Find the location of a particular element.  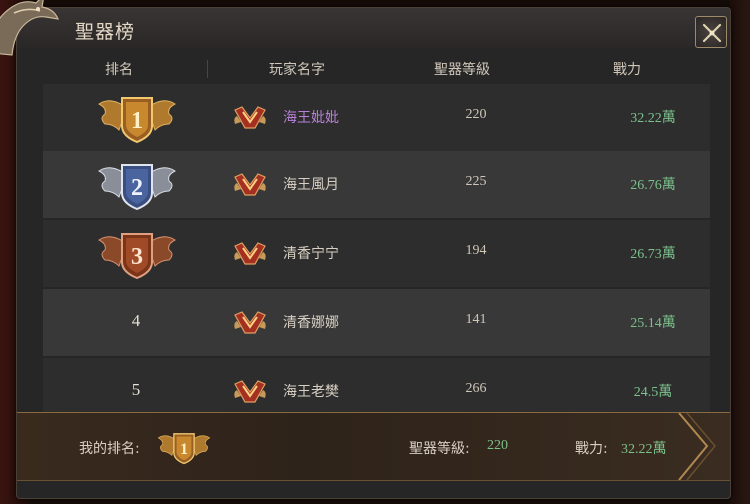

svg-text: 2 is located at coordinates (137, 188).